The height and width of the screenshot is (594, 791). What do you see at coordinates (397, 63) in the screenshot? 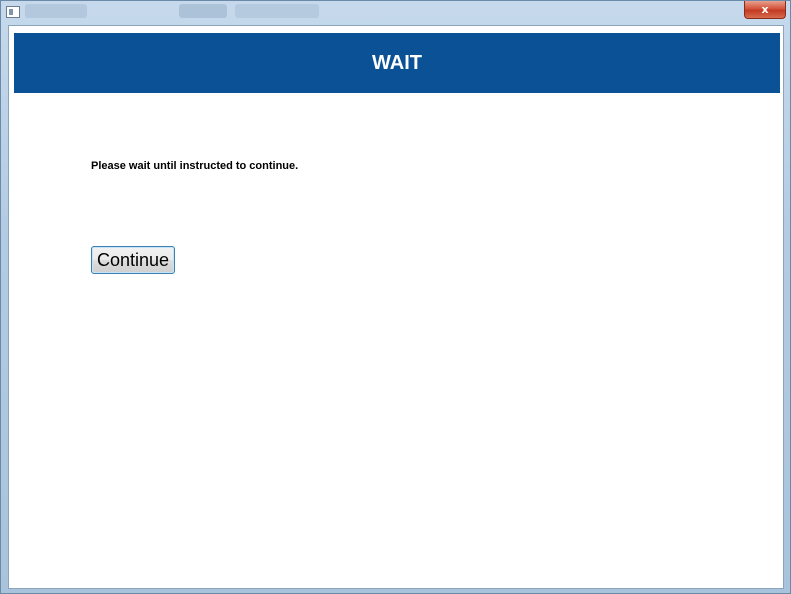
I see `page-title: WAIT` at bounding box center [397, 63].